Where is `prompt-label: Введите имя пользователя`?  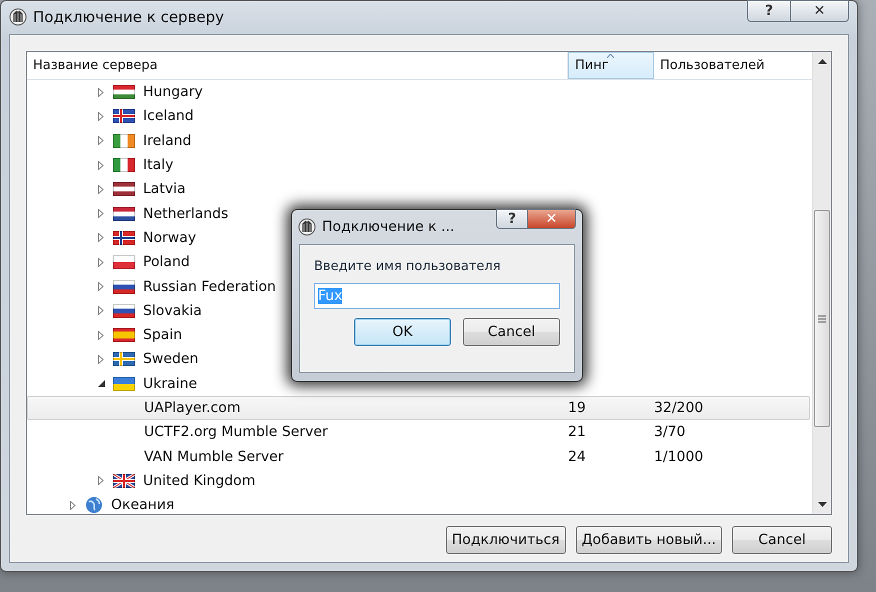
prompt-label: Введите имя пользователя is located at coordinates (408, 266).